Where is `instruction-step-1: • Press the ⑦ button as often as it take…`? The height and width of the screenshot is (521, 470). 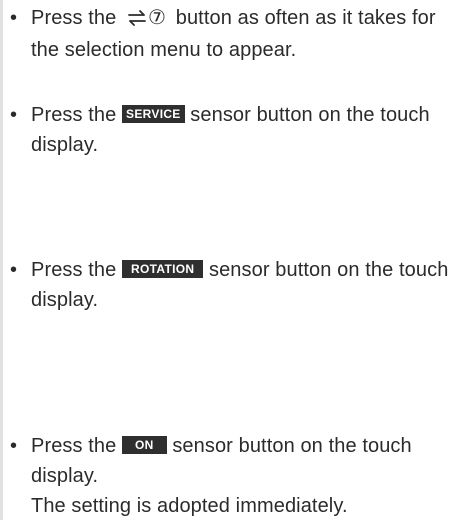 instruction-step-1: • Press the ⑦ button as often as it take… is located at coordinates (238, 34).